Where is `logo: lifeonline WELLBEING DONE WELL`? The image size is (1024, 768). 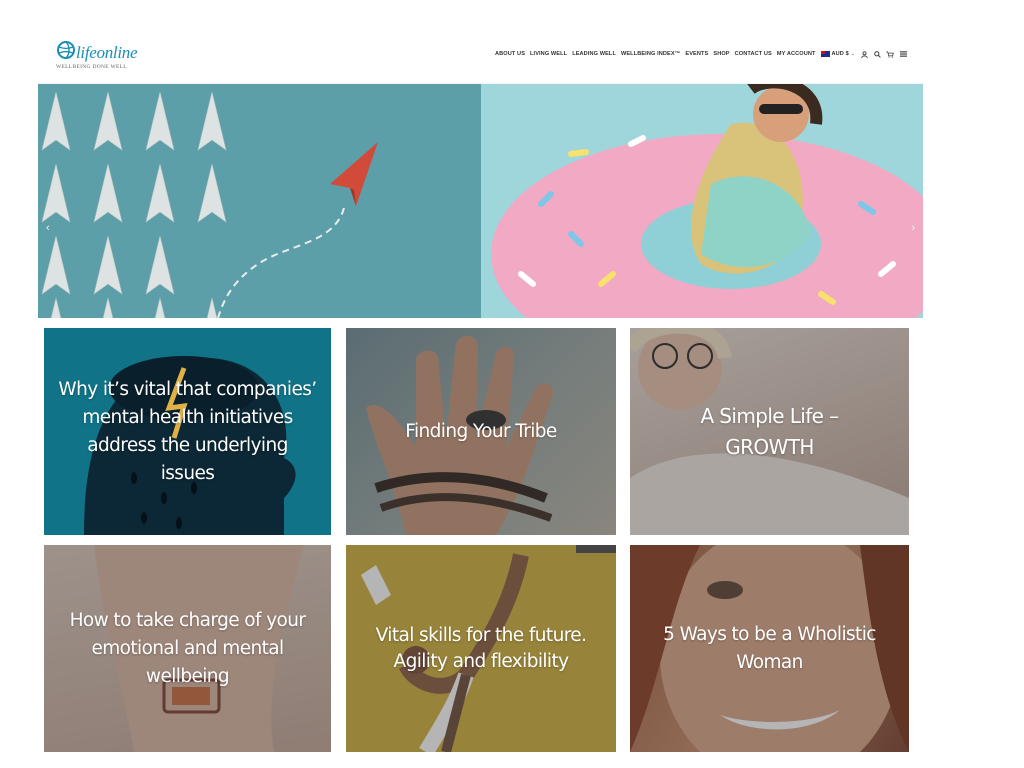
logo: lifeonline WELLBEING DONE WELL is located at coordinates (111, 56).